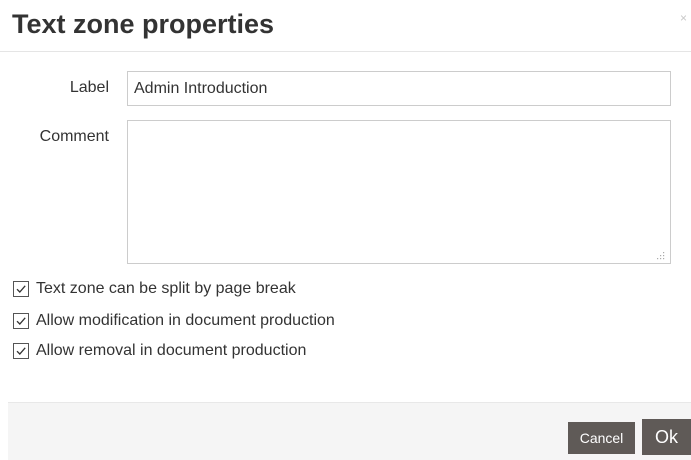  Describe the element at coordinates (660, 255) in the screenshot. I see `resize-grip-icon` at that location.